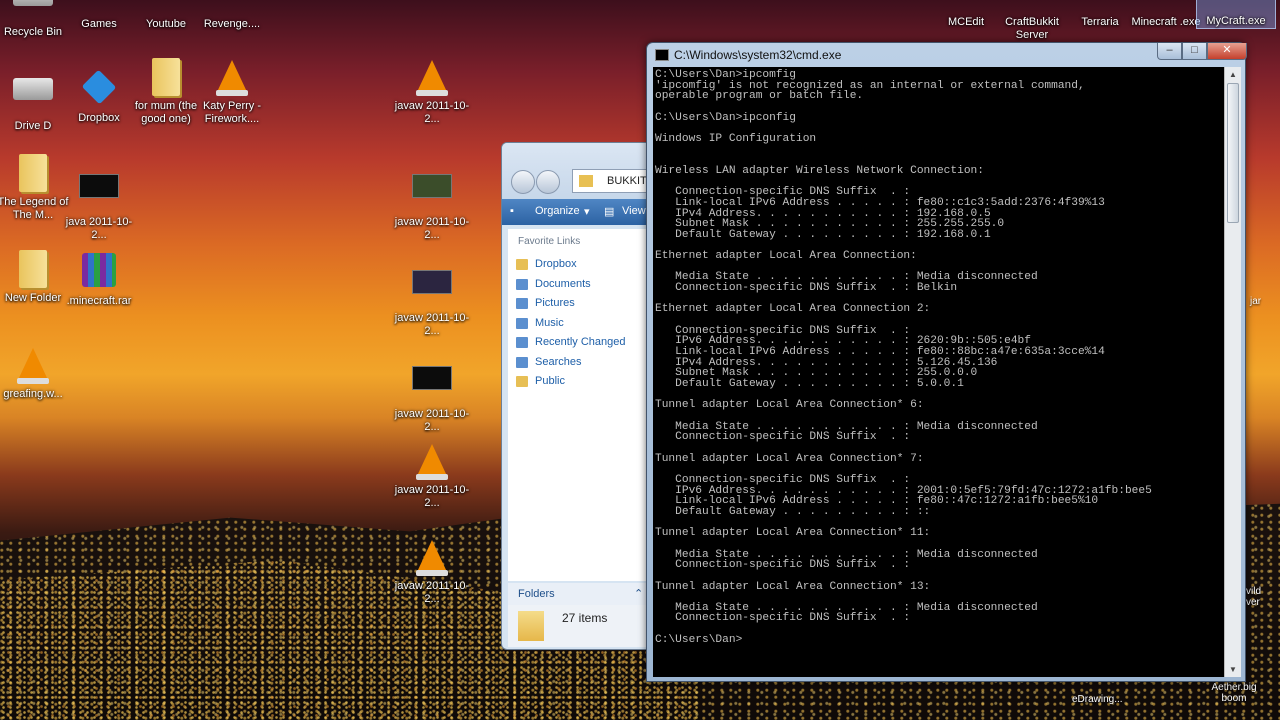  Describe the element at coordinates (99, 8) in the screenshot. I see `games-icon` at that location.